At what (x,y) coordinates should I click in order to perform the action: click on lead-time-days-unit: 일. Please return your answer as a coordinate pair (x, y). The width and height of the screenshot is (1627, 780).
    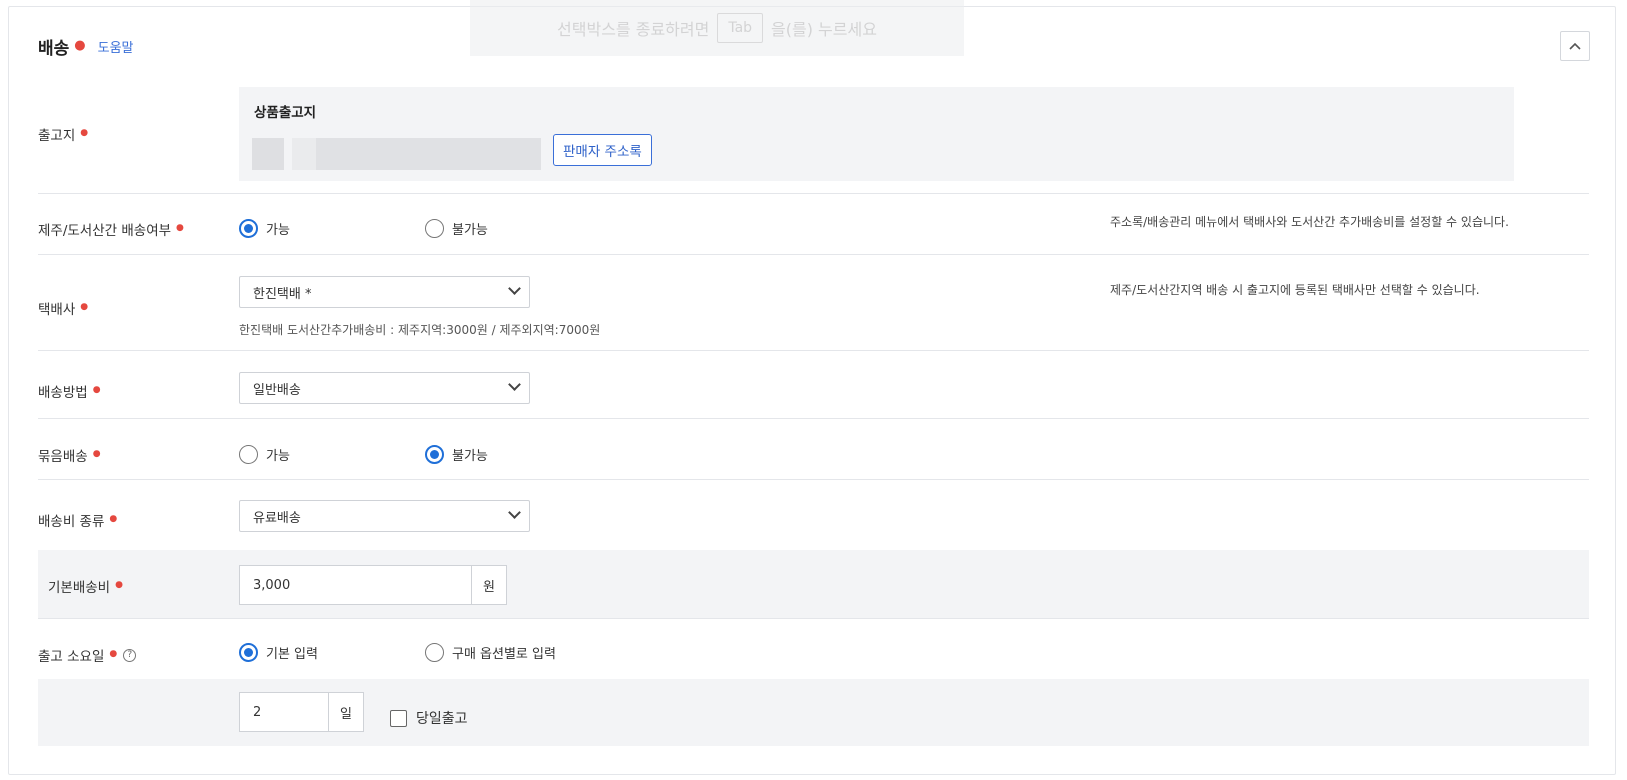
    Looking at the image, I should click on (346, 712).